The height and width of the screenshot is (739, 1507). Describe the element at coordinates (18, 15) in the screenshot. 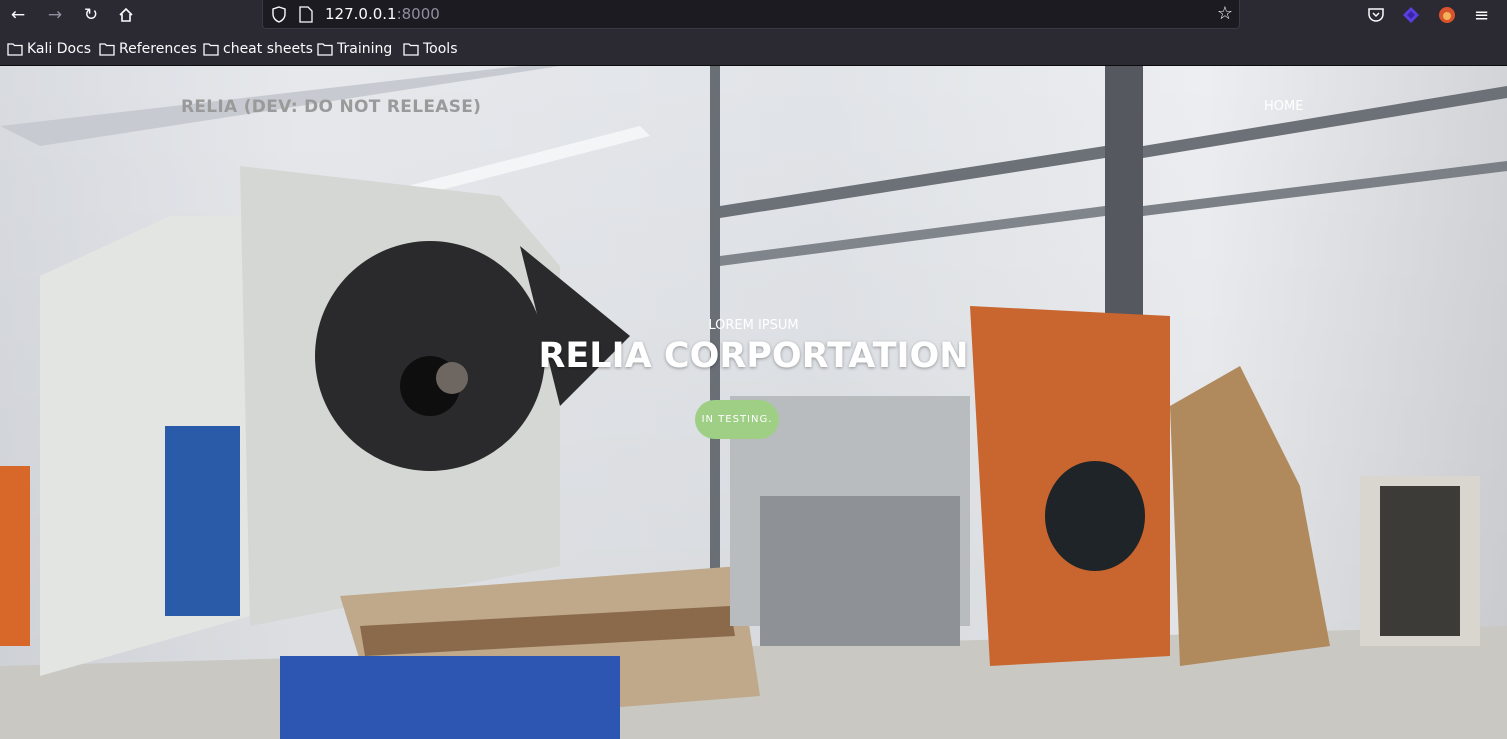

I see `back-icon: ←` at that location.